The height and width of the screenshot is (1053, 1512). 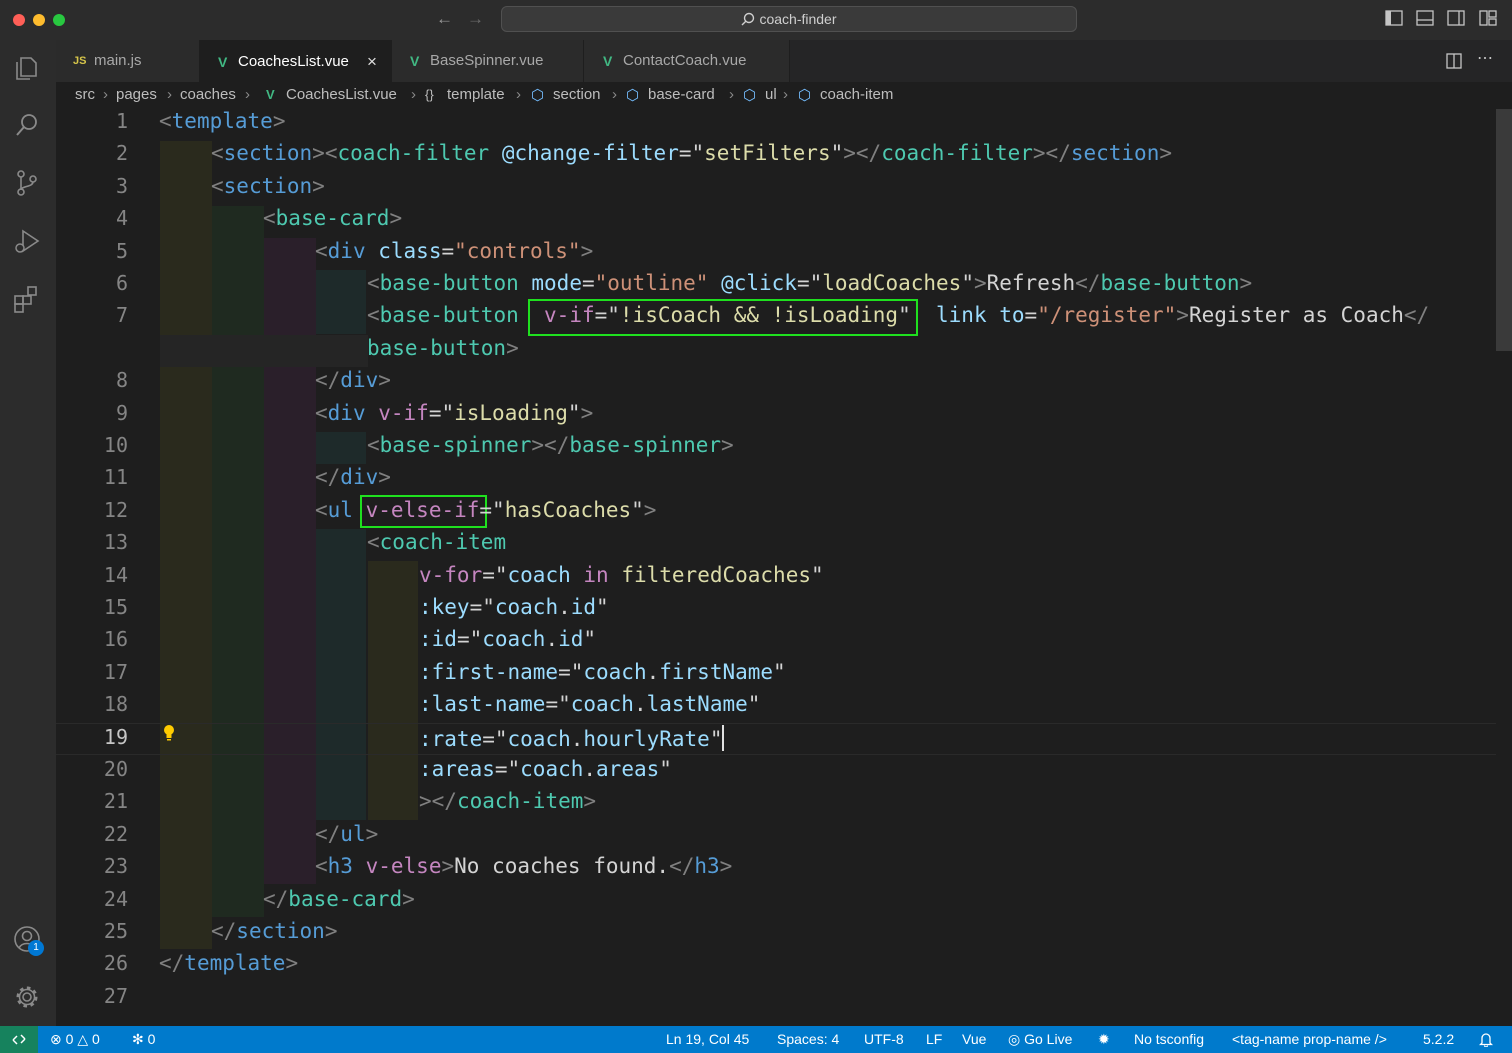 I want to click on go-live-button: ◎ Go Live, so click(x=1040, y=1039).